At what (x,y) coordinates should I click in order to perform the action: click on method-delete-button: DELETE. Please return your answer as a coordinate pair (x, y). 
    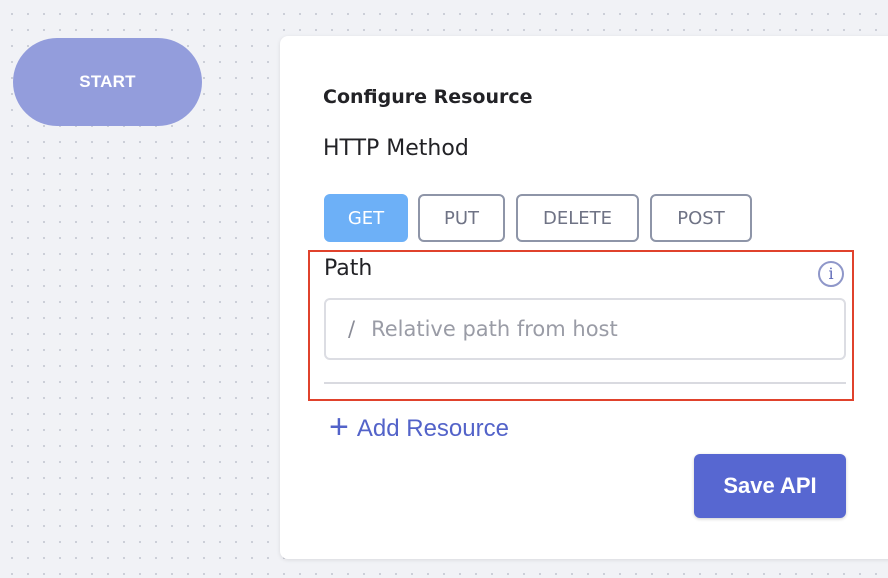
    Looking at the image, I should click on (577, 218).